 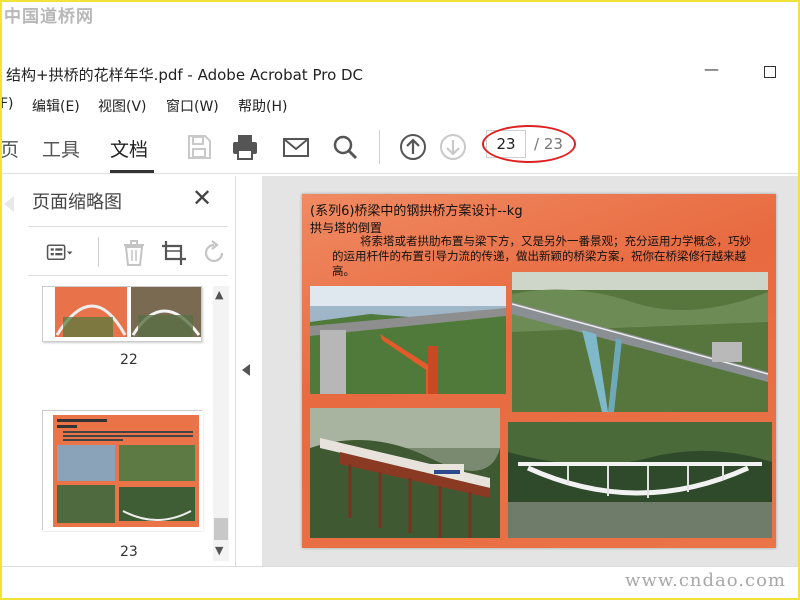 What do you see at coordinates (49, 17) in the screenshot?
I see `watermark-top: 中国道桥网` at bounding box center [49, 17].